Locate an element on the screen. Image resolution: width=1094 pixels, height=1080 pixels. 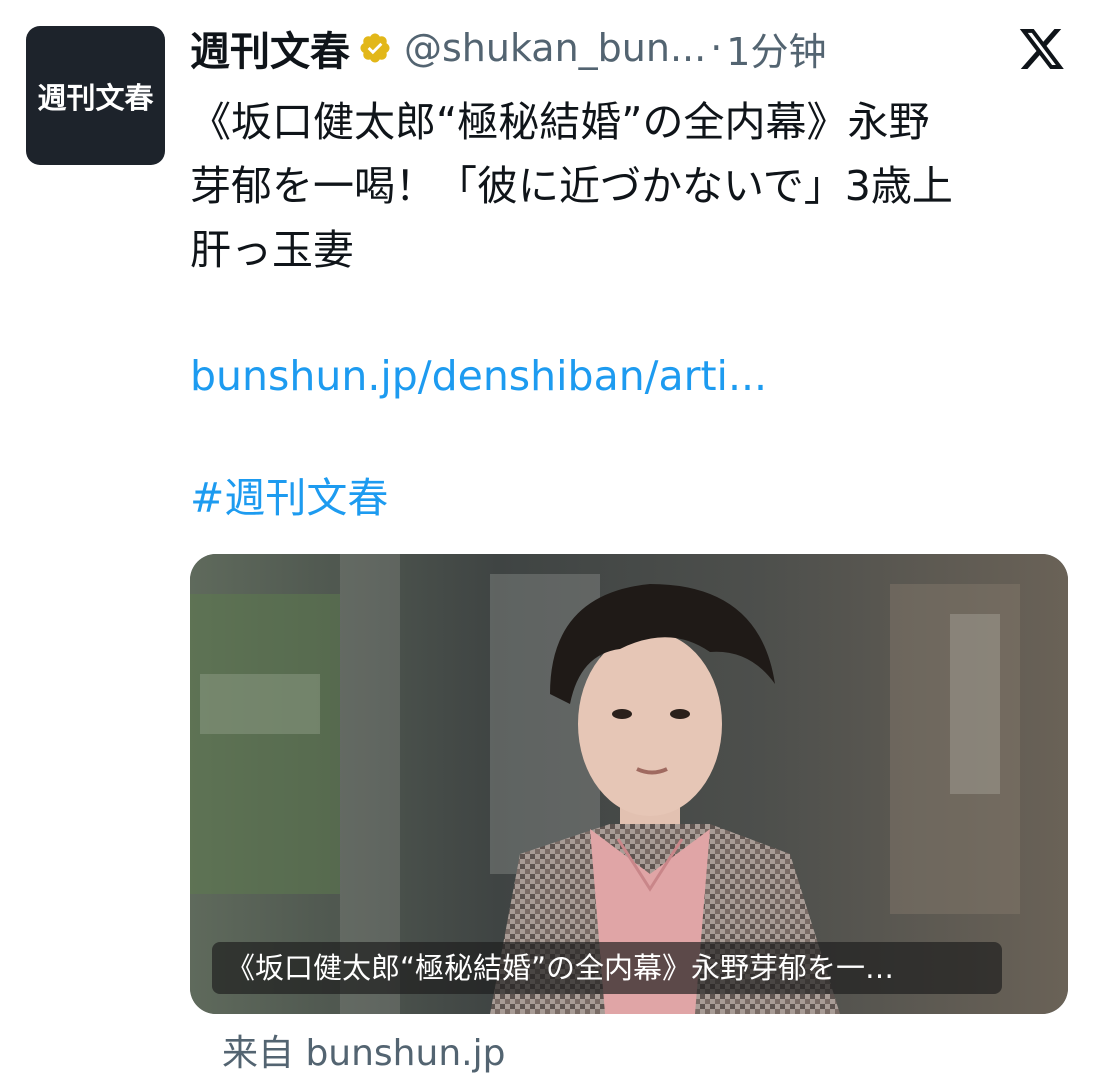
tweet-text-line: 《坂口健太郎“極秘結婚”の全内幕》永野 is located at coordinates (560, 122).